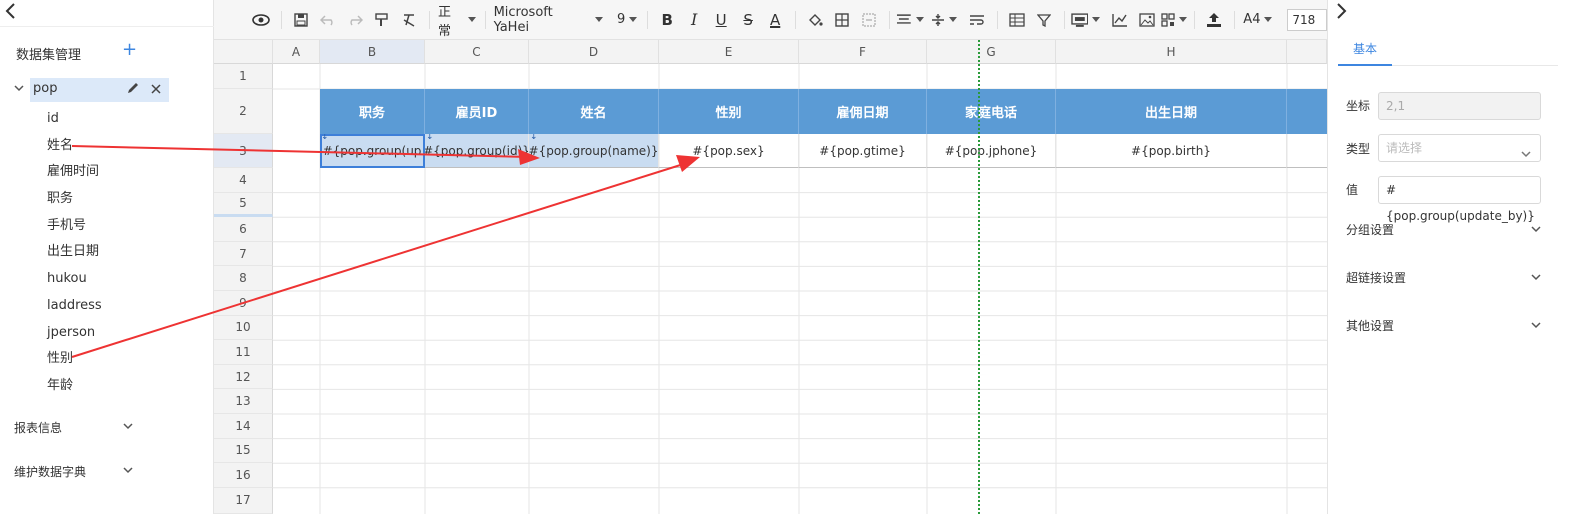  What do you see at coordinates (74, 388) in the screenshot?
I see `field-item-age: 年龄` at bounding box center [74, 388].